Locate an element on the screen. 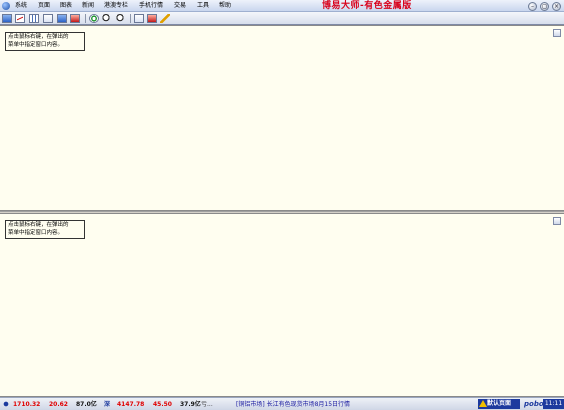 The image size is (564, 410). restore-icon: ◻ is located at coordinates (544, 6).